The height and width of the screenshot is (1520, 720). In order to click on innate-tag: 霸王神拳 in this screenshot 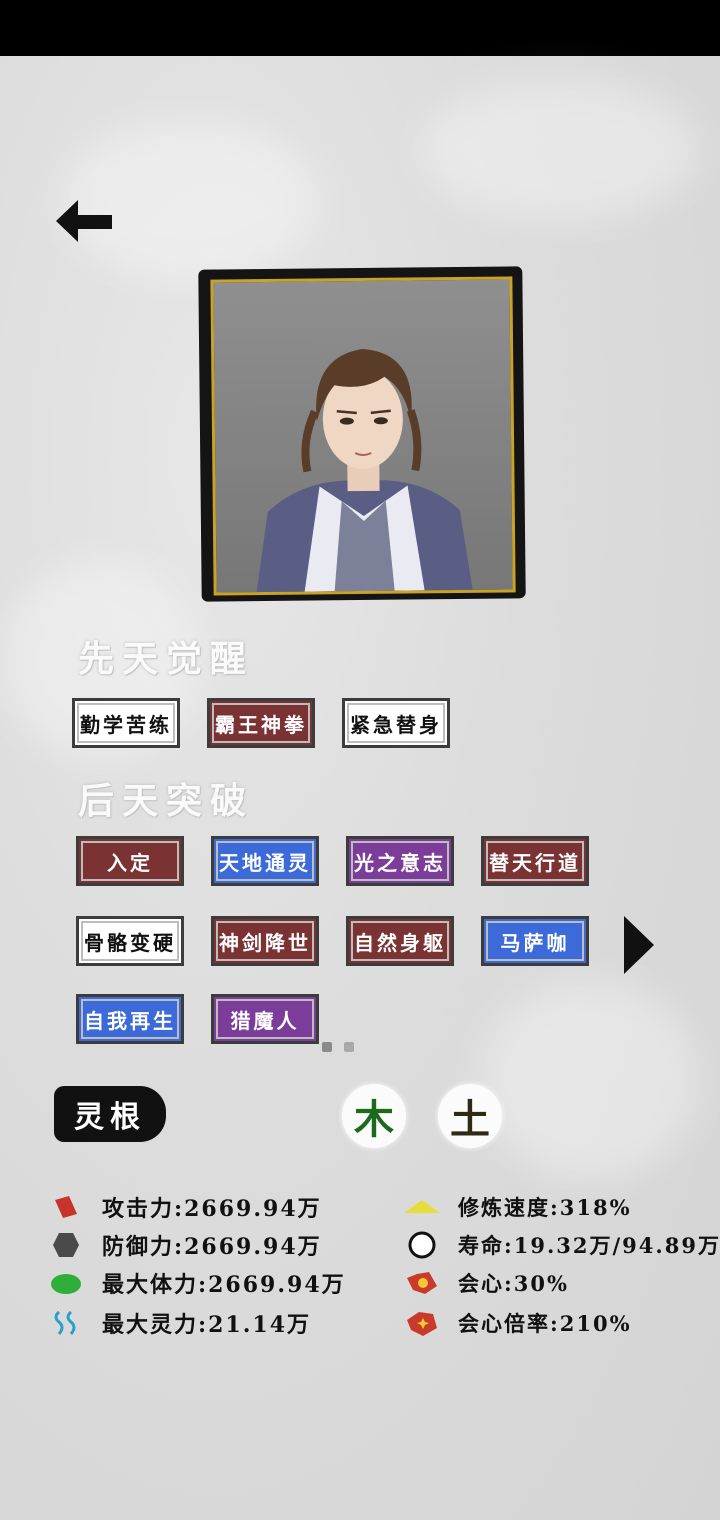, I will do `click(261, 723)`.